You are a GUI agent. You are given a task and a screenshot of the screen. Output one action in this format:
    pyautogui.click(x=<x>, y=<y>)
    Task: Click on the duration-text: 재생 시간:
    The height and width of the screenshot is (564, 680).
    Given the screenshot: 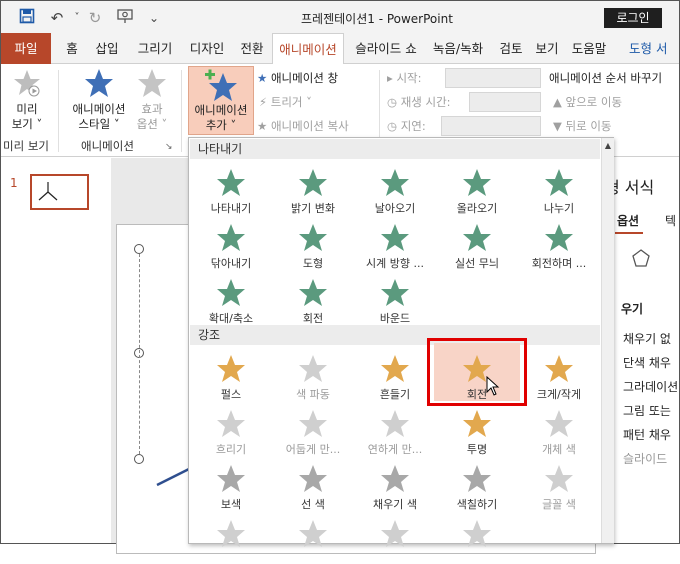 What is the action you would take?
    pyautogui.click(x=425, y=102)
    